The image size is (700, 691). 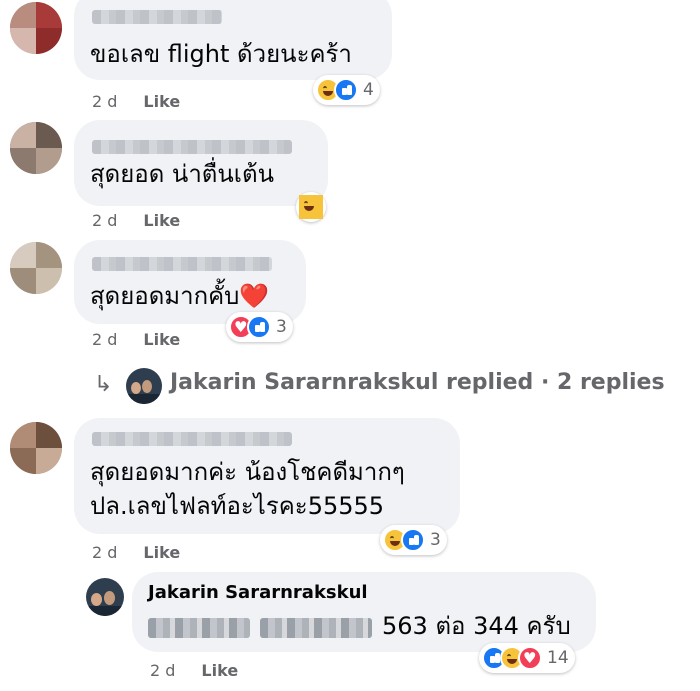 I want to click on heart-emoji: ❤️, so click(x=254, y=296).